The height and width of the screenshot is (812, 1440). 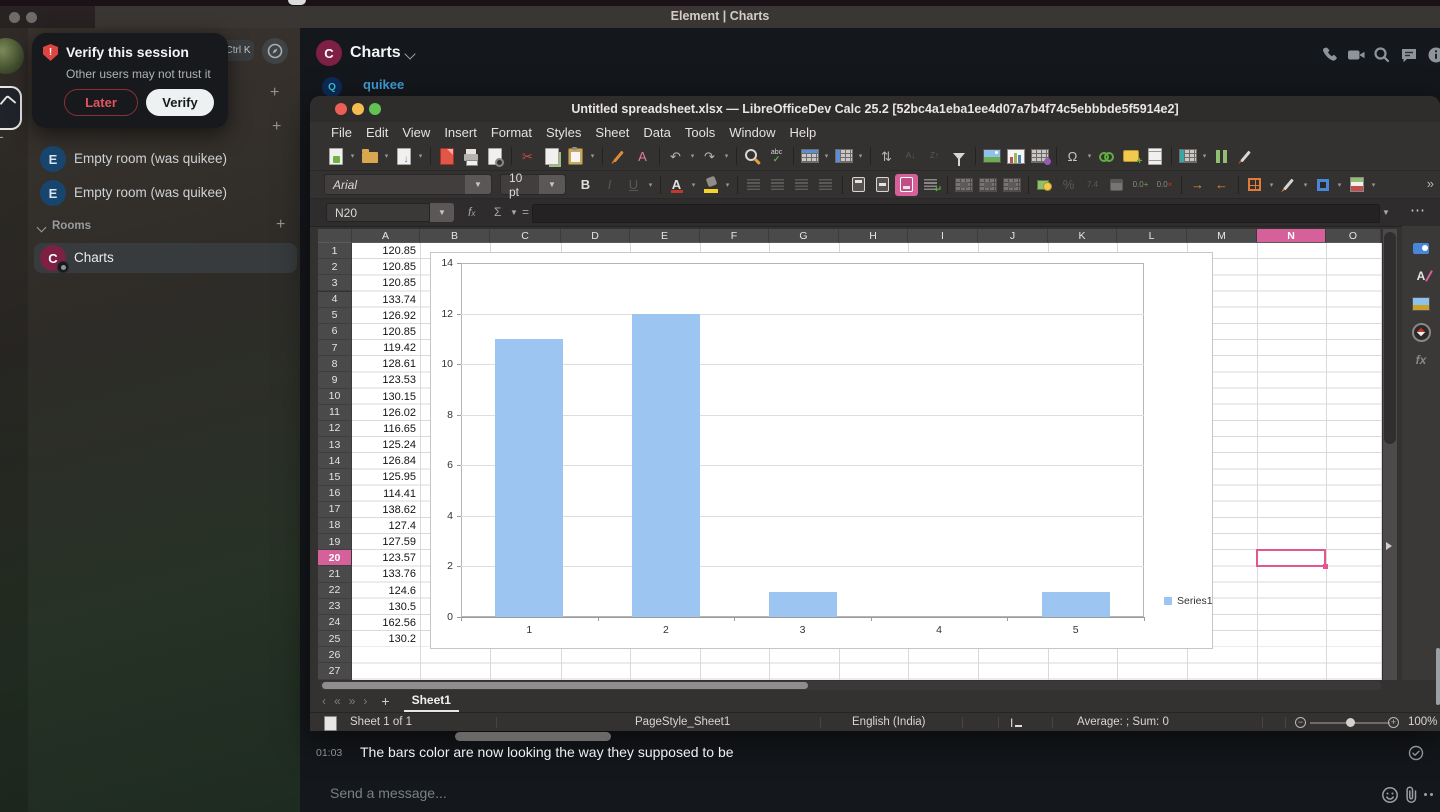 I want to click on column-header-E: E, so click(x=665, y=236).